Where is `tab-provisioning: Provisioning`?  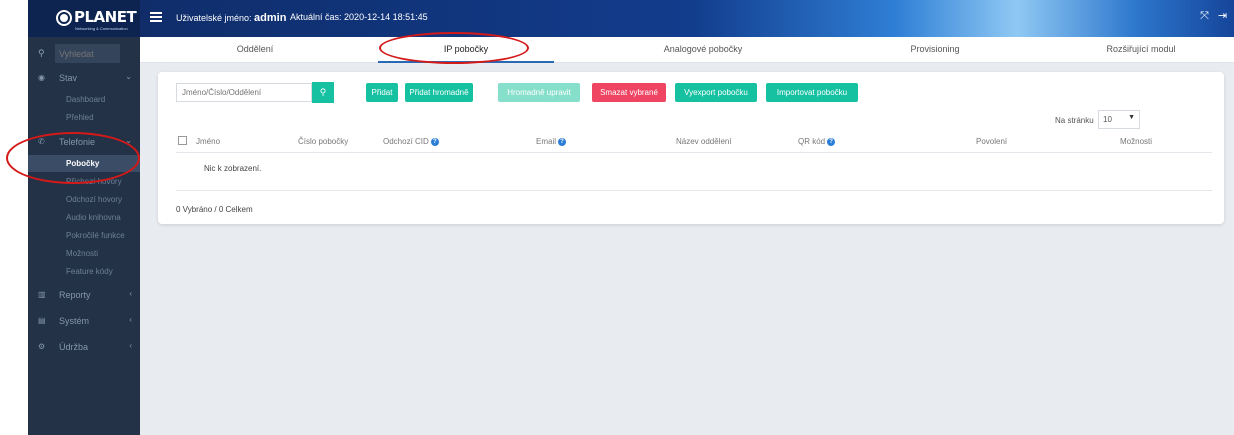
tab-provisioning: Provisioning is located at coordinates (935, 50).